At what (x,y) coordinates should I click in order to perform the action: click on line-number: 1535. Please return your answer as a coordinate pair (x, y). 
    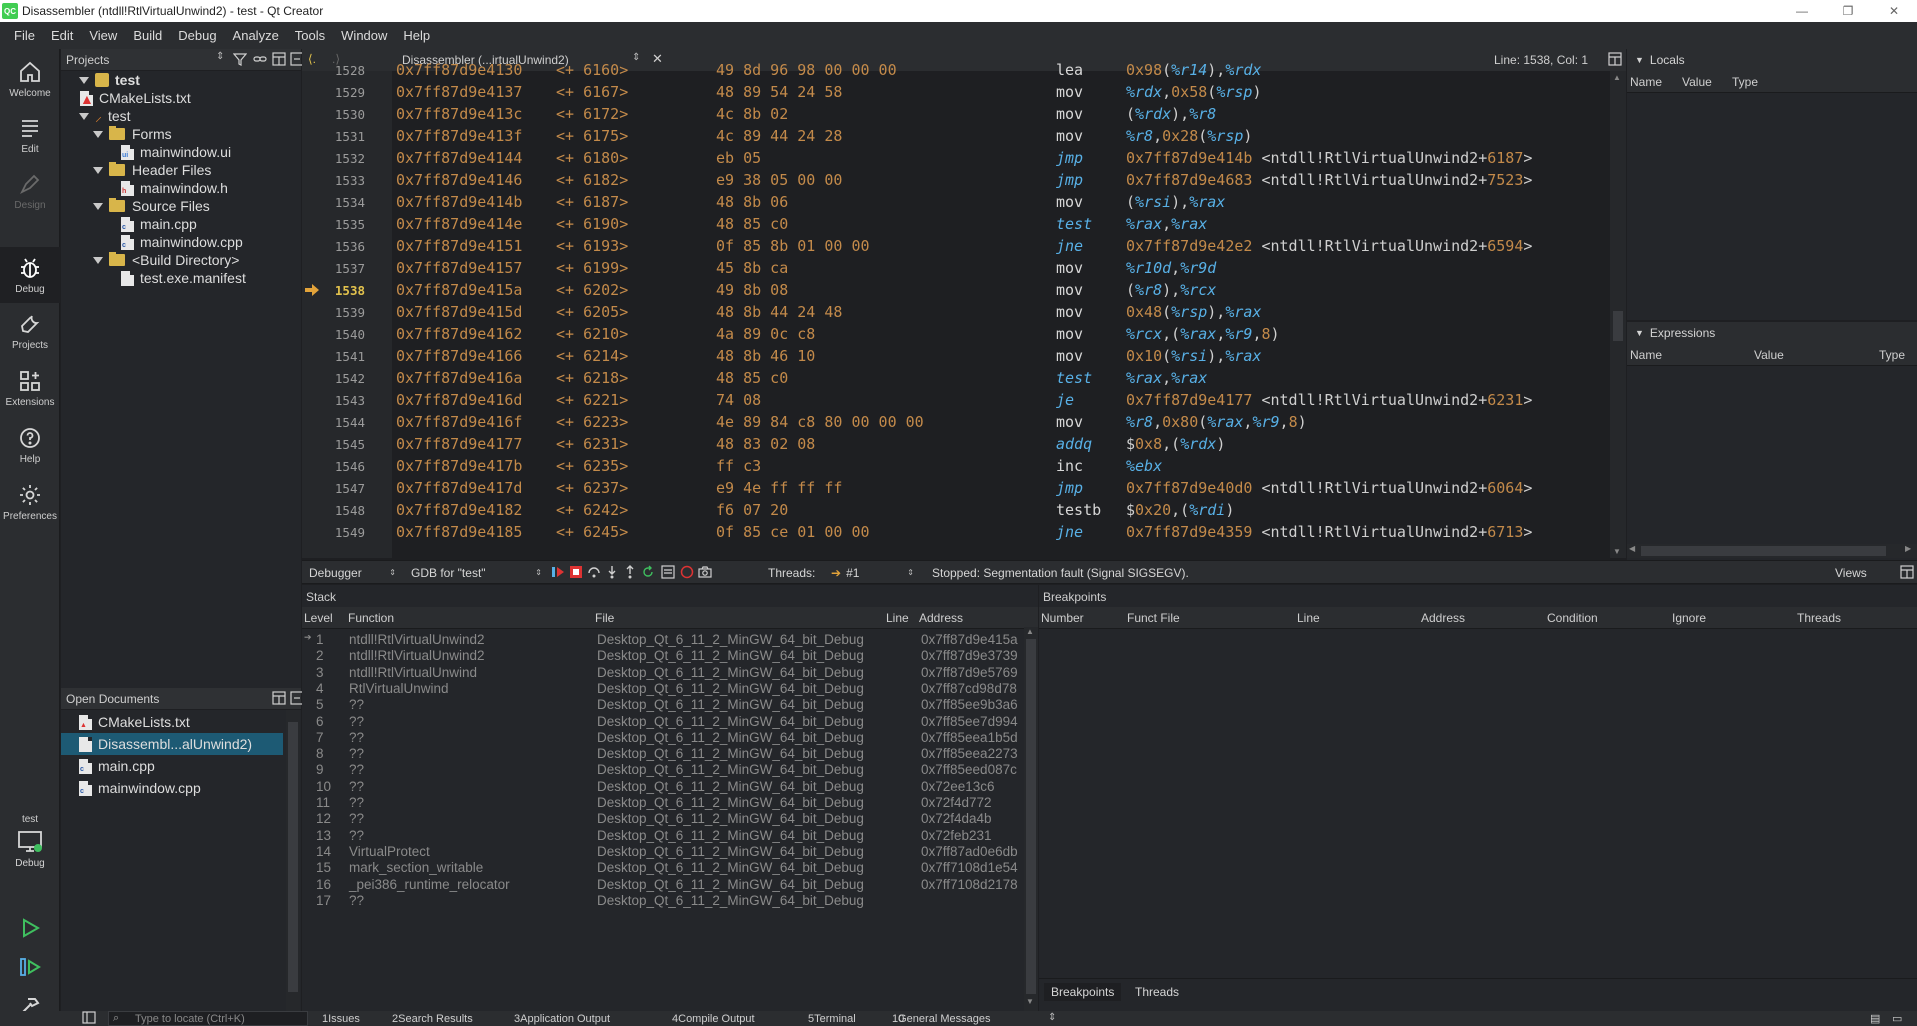
    Looking at the image, I should click on (333, 224).